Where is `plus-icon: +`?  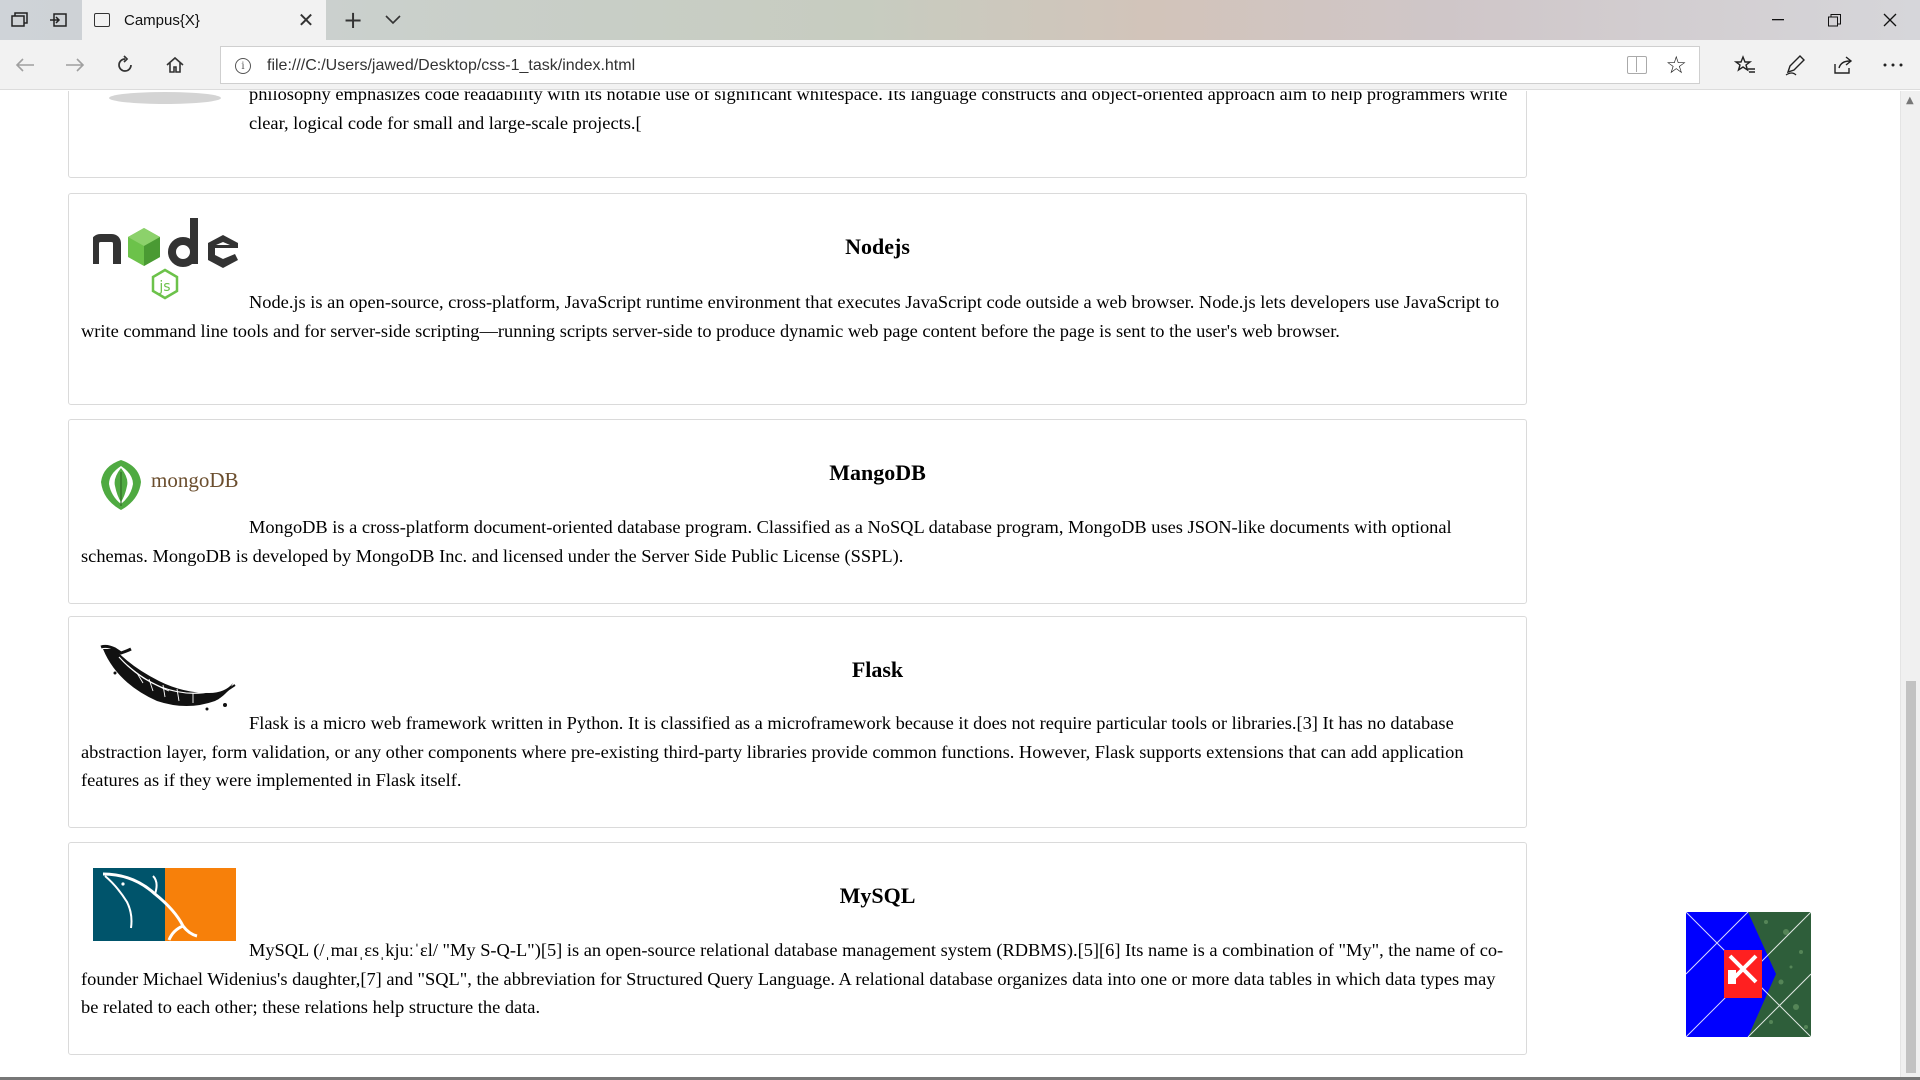
plus-icon: + is located at coordinates (353, 20).